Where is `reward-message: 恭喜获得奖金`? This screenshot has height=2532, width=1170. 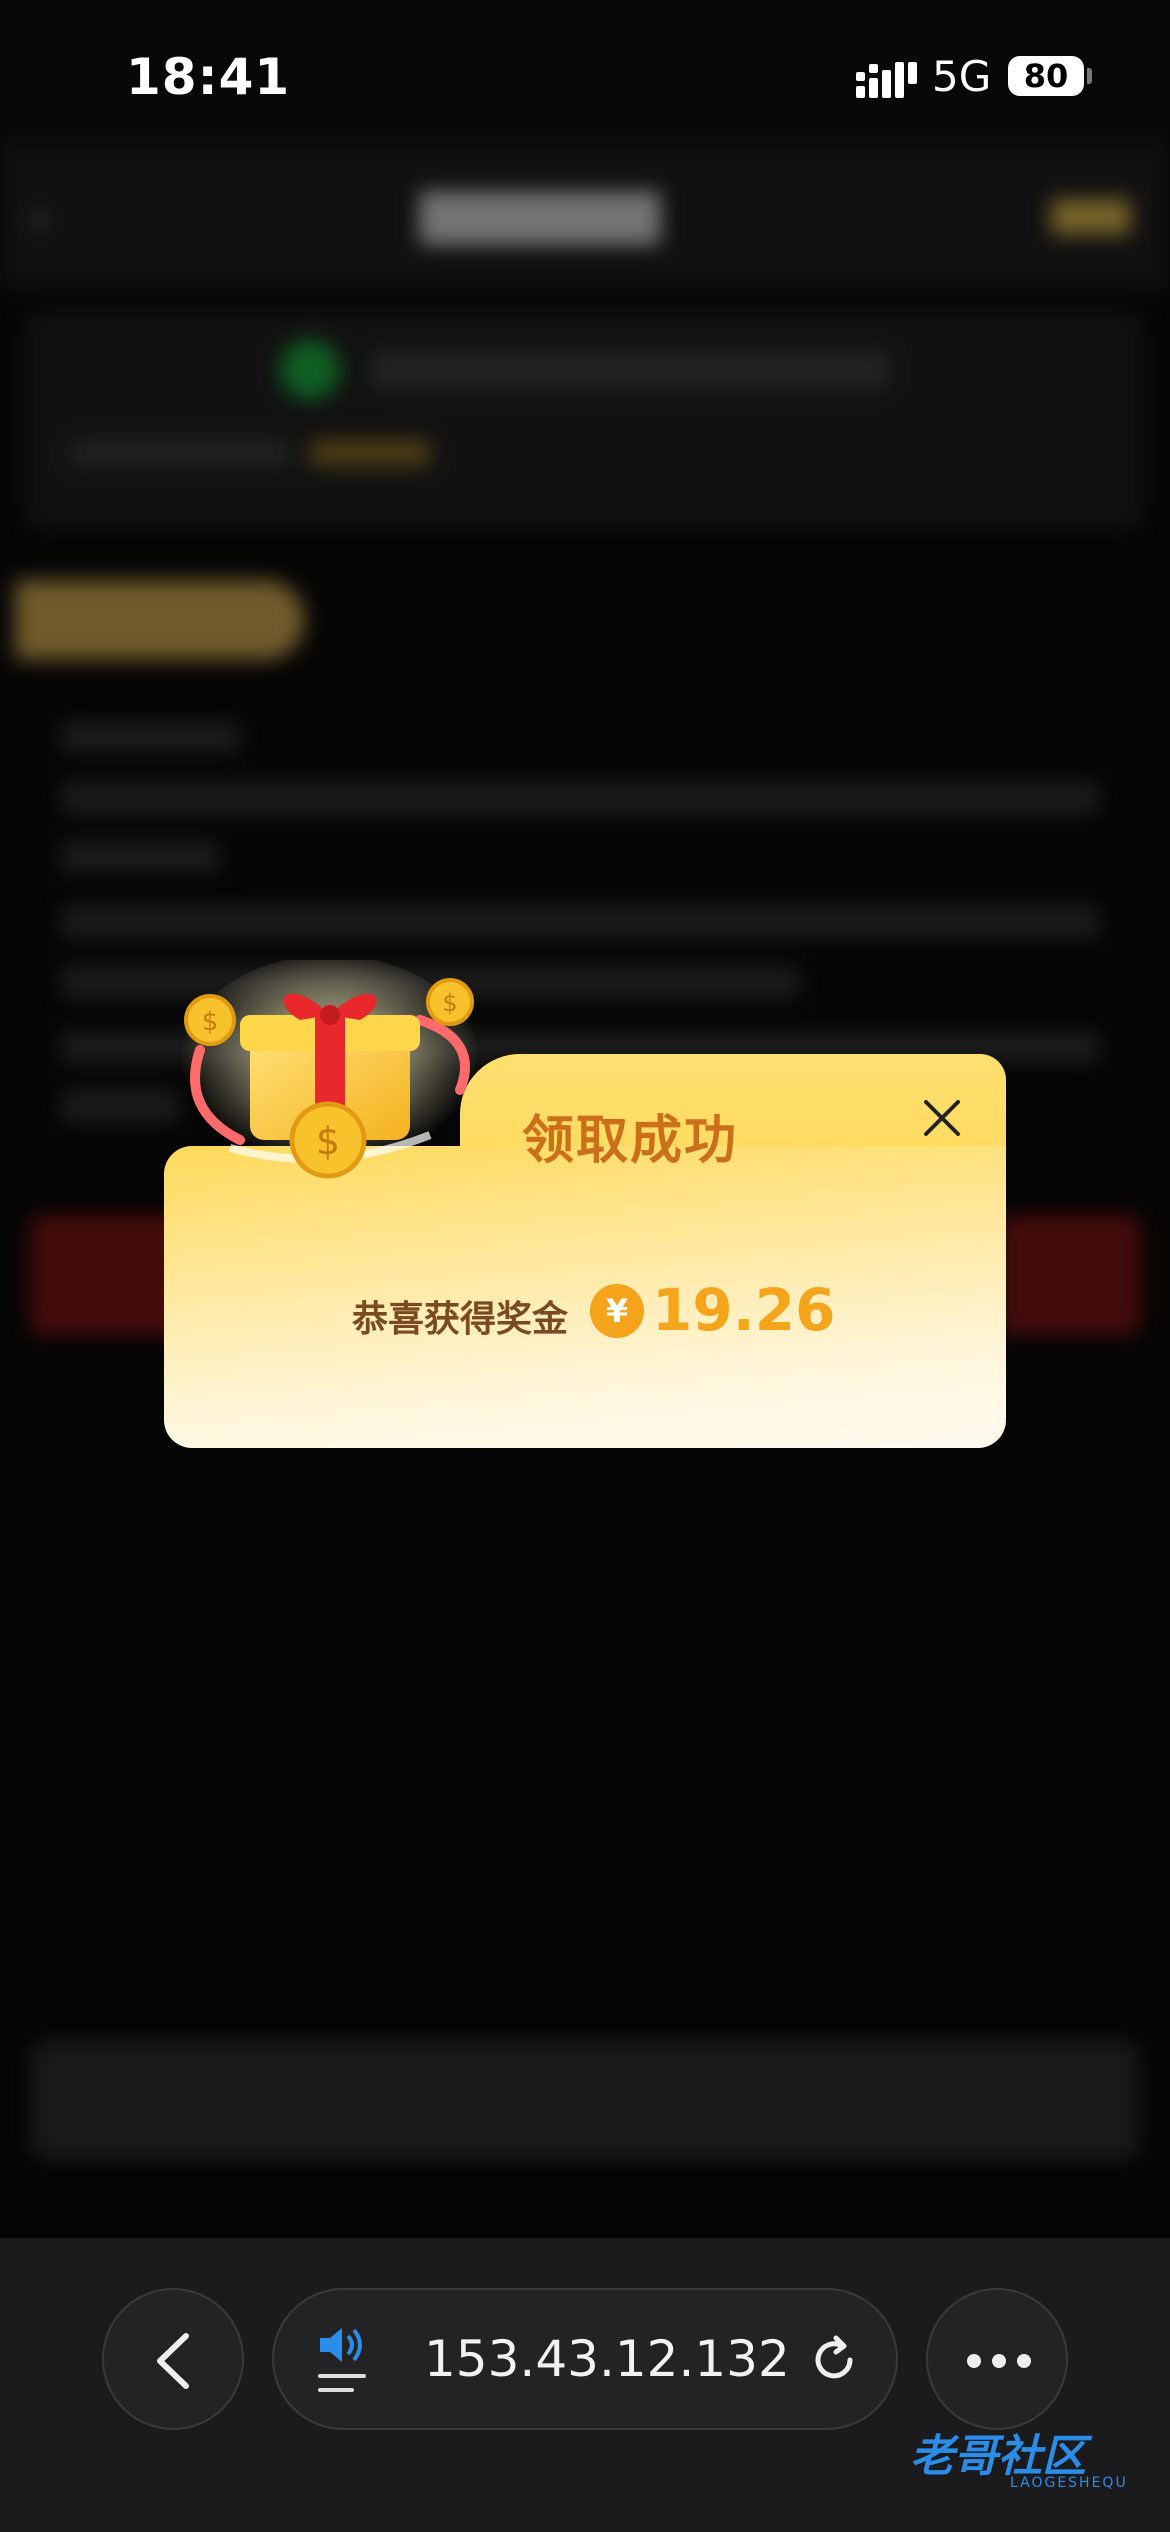 reward-message: 恭喜获得奖金 is located at coordinates (460, 1319).